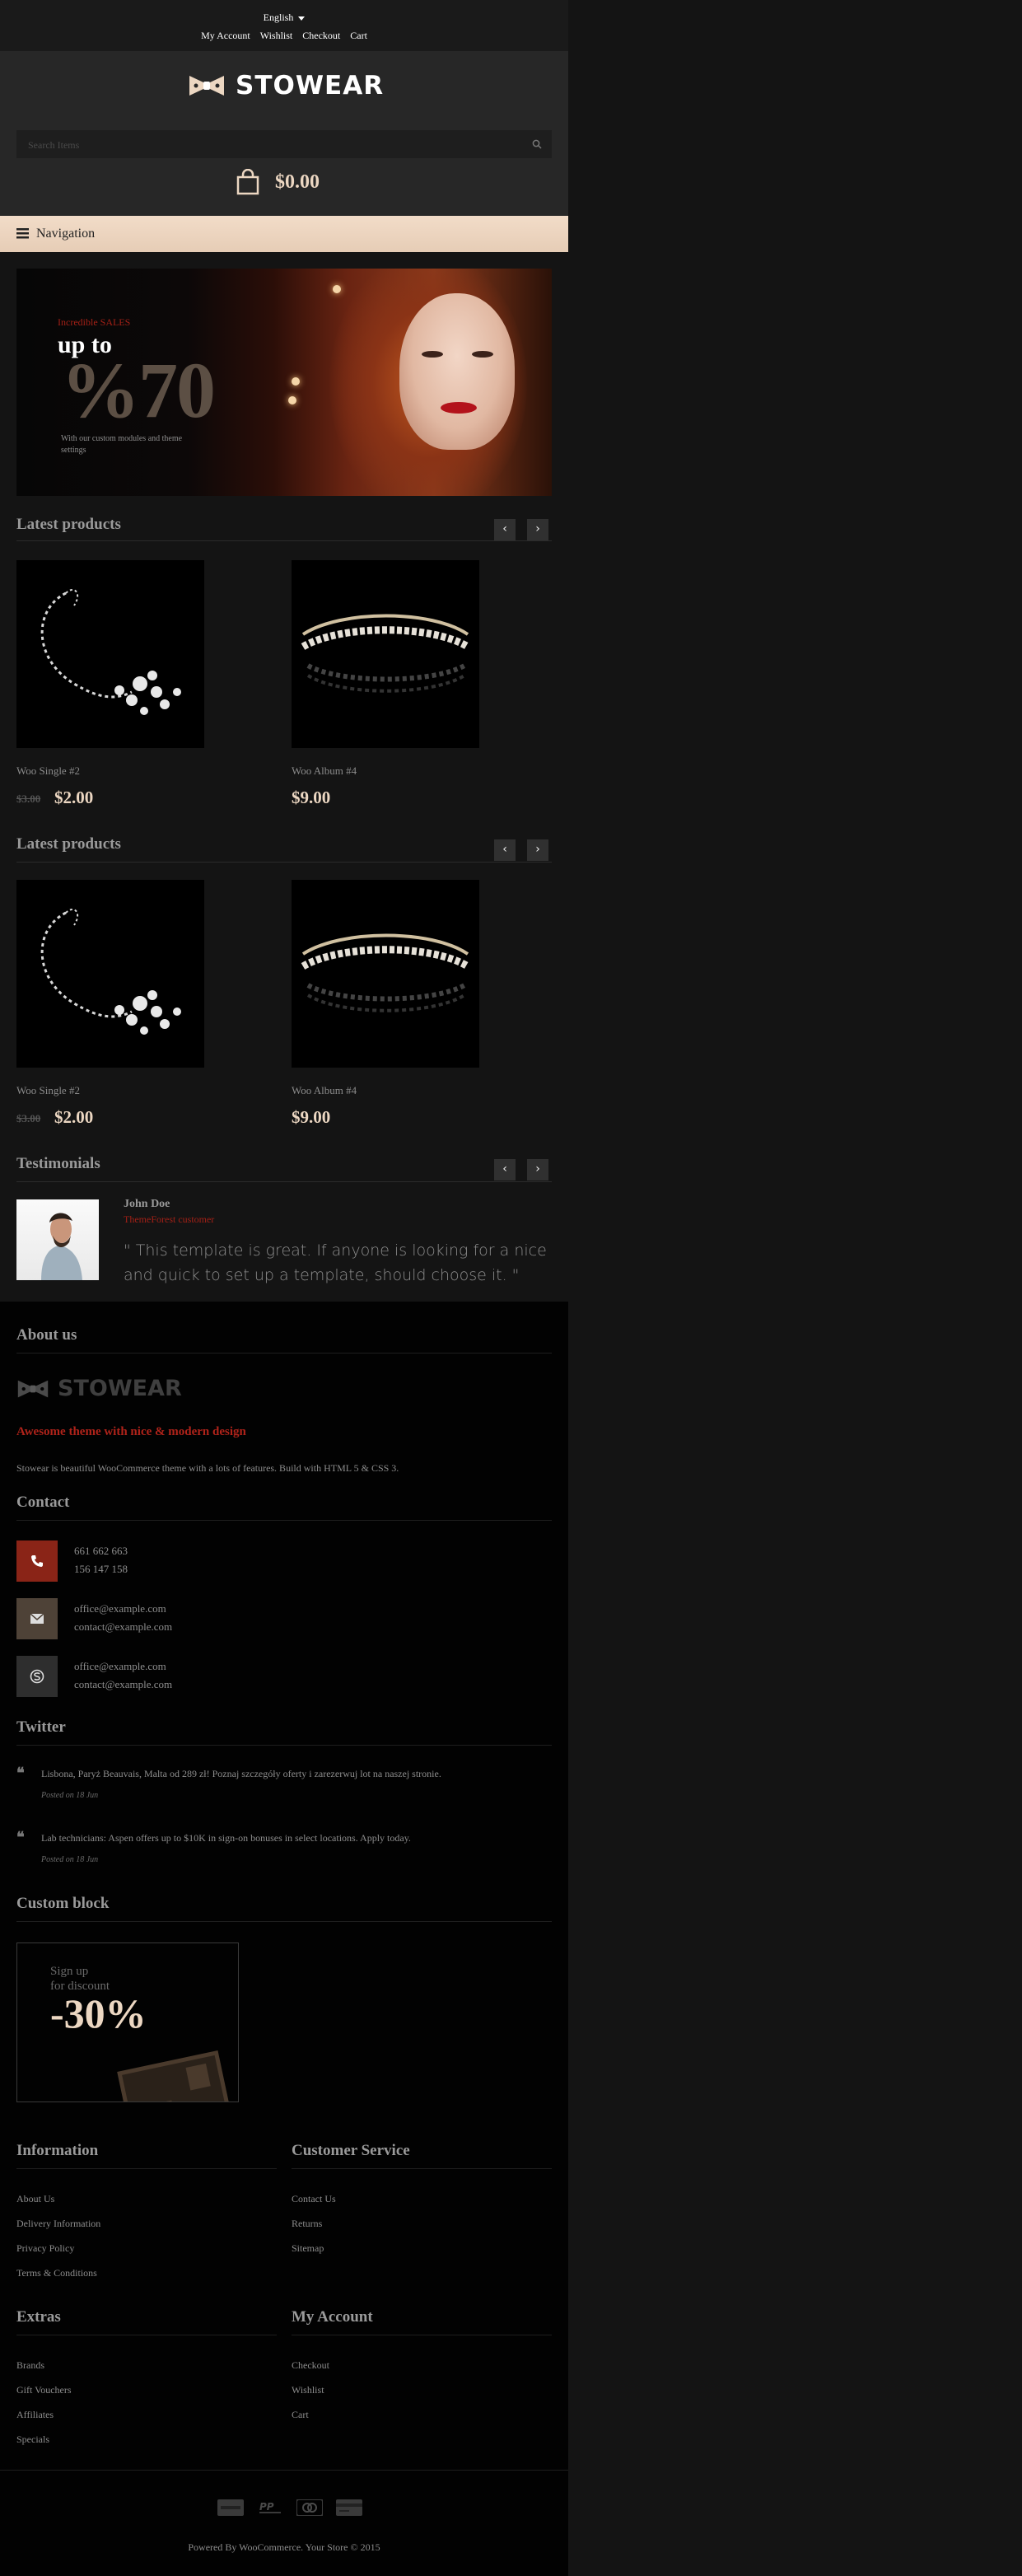  Describe the element at coordinates (70, 1795) in the screenshot. I see `tweet-date: Posted on 18 Jun` at that location.